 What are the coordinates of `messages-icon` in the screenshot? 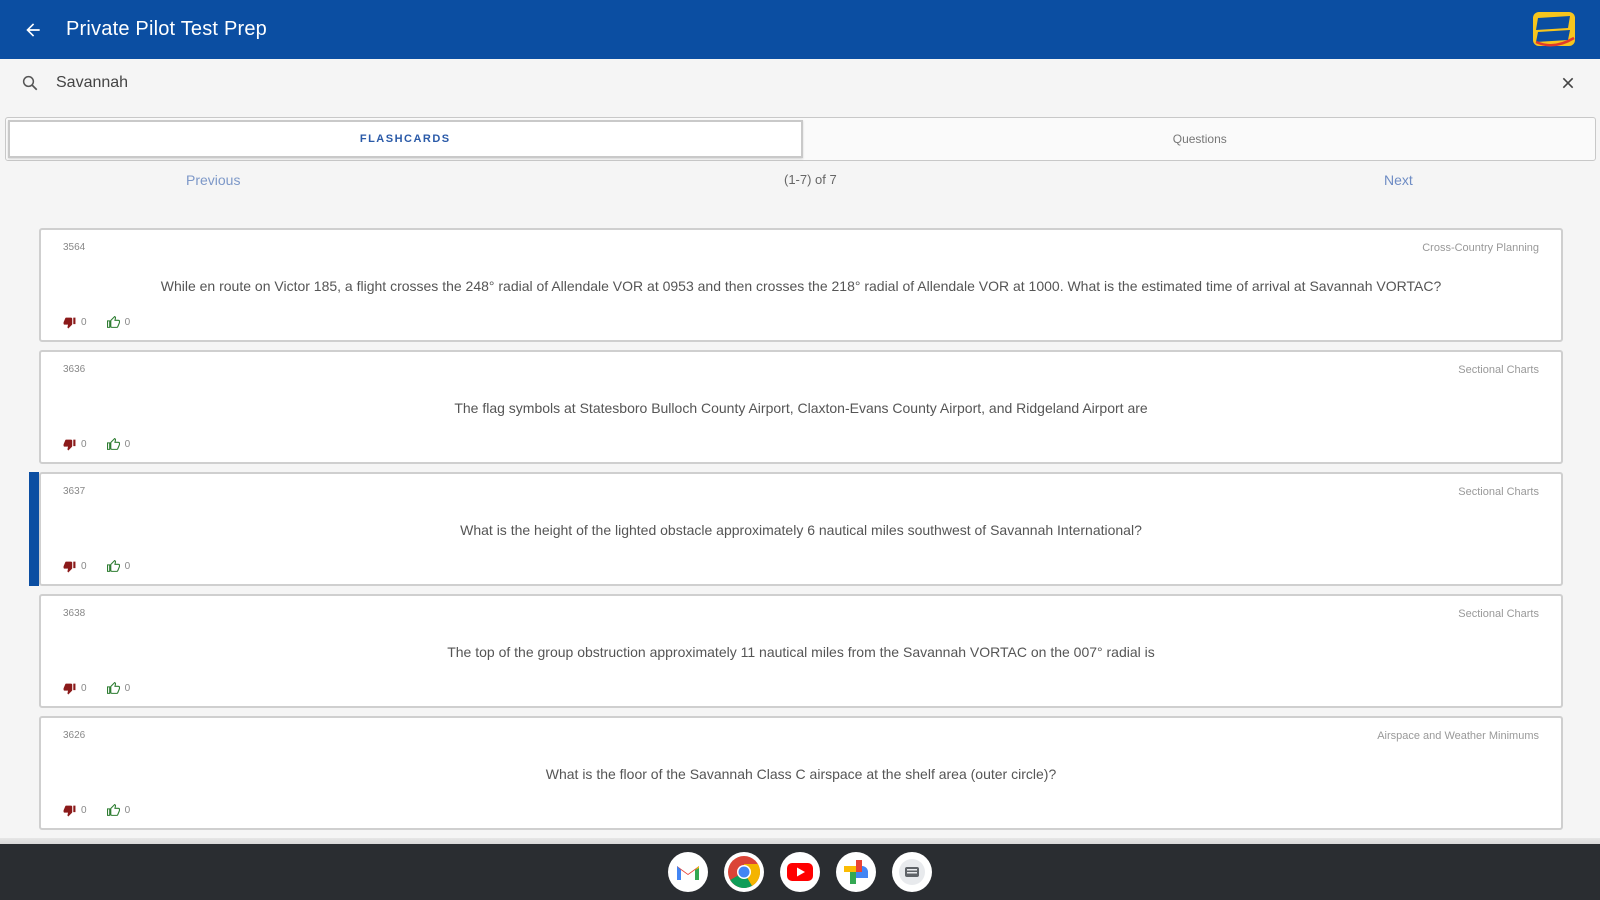 It's located at (912, 872).